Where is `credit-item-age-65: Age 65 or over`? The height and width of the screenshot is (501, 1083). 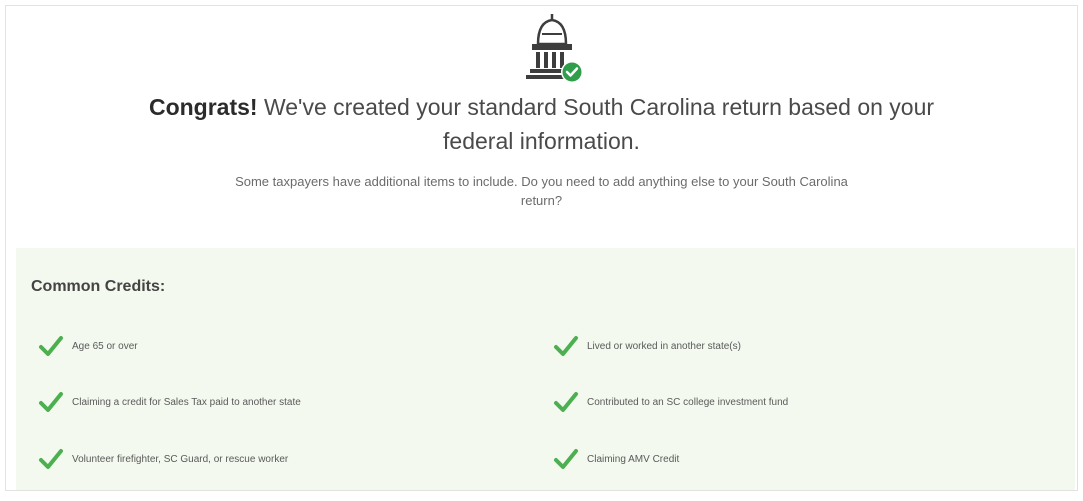 credit-item-age-65: Age 65 or over is located at coordinates (88, 346).